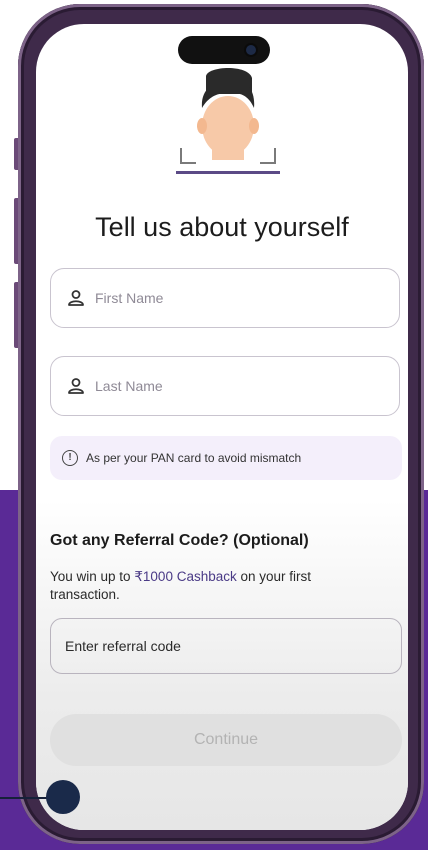  What do you see at coordinates (224, 50) in the screenshot?
I see `dynamic-island` at bounding box center [224, 50].